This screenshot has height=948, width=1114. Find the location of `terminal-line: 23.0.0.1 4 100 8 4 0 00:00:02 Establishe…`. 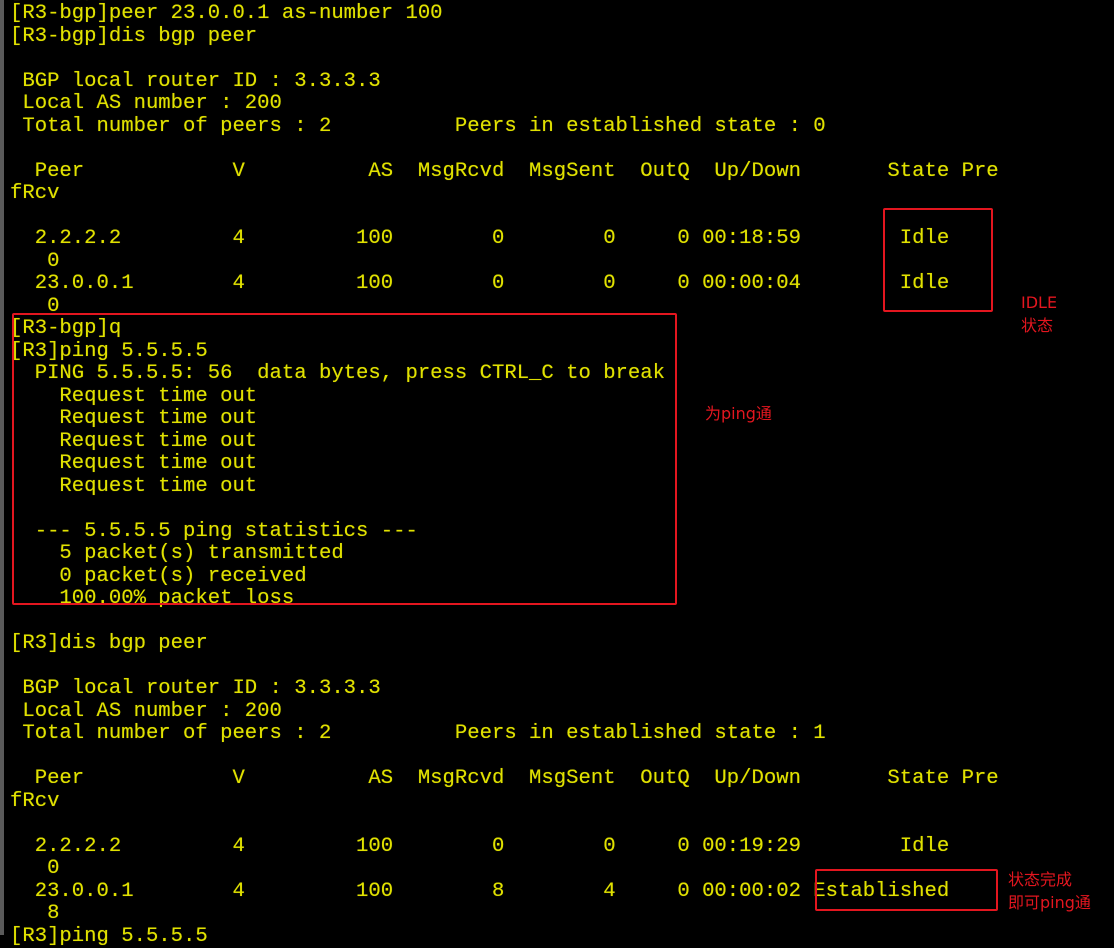

terminal-line: 23.0.0.1 4 100 8 4 0 00:00:02 Establishe… is located at coordinates (480, 891).